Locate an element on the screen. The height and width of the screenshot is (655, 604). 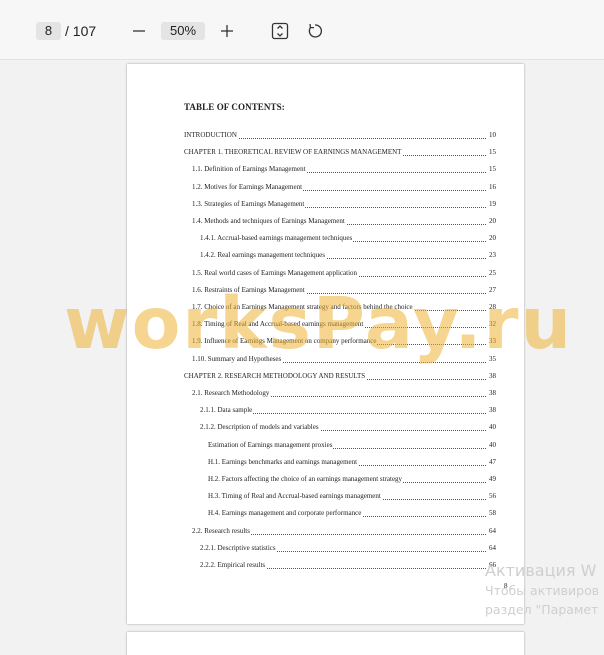
toc-entry-title: 2.2.2. Empirical results is located at coordinates (233, 565).